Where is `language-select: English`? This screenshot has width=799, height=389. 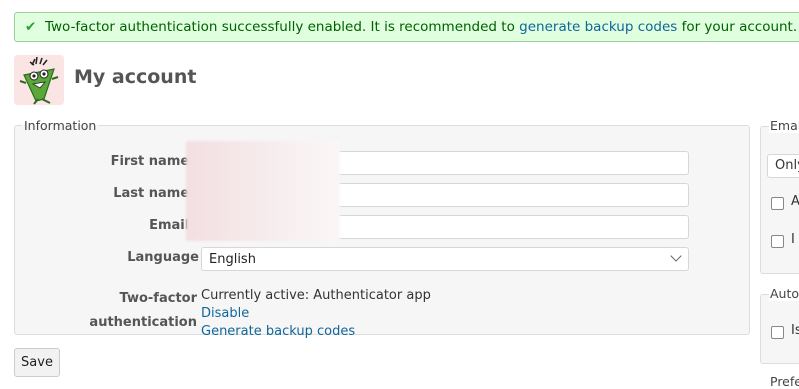
language-select: English is located at coordinates (445, 259).